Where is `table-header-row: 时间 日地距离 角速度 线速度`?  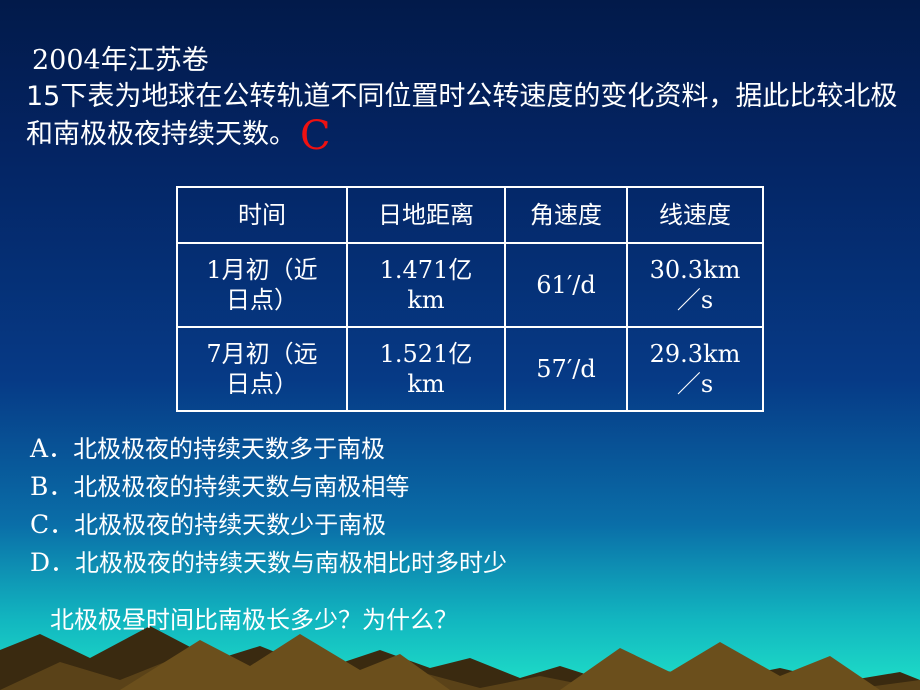 table-header-row: 时间 日地距离 角速度 线速度 is located at coordinates (470, 215).